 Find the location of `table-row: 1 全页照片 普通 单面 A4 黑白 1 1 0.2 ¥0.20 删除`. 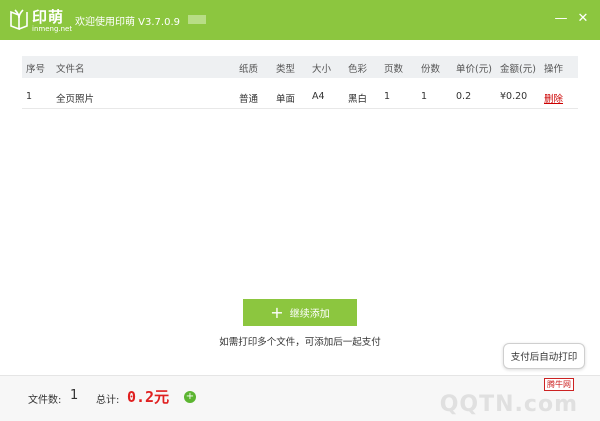

table-row: 1 全页照片 普通 单面 A4 黑白 1 1 0.2 ¥0.20 删除 is located at coordinates (300, 97).